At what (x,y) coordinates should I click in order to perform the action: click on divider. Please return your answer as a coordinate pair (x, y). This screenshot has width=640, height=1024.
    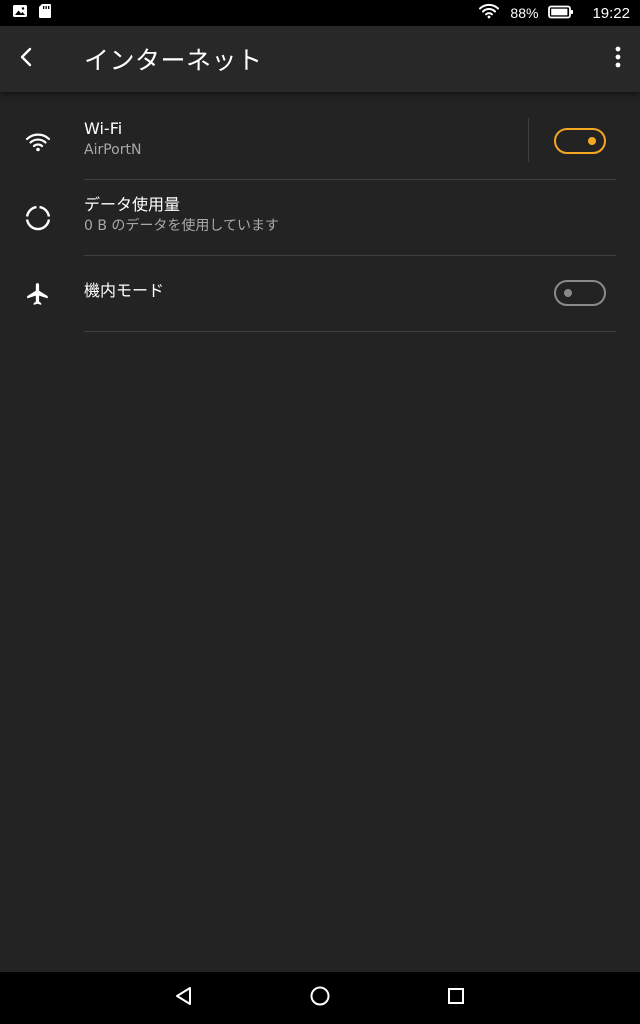
    Looking at the image, I should click on (350, 331).